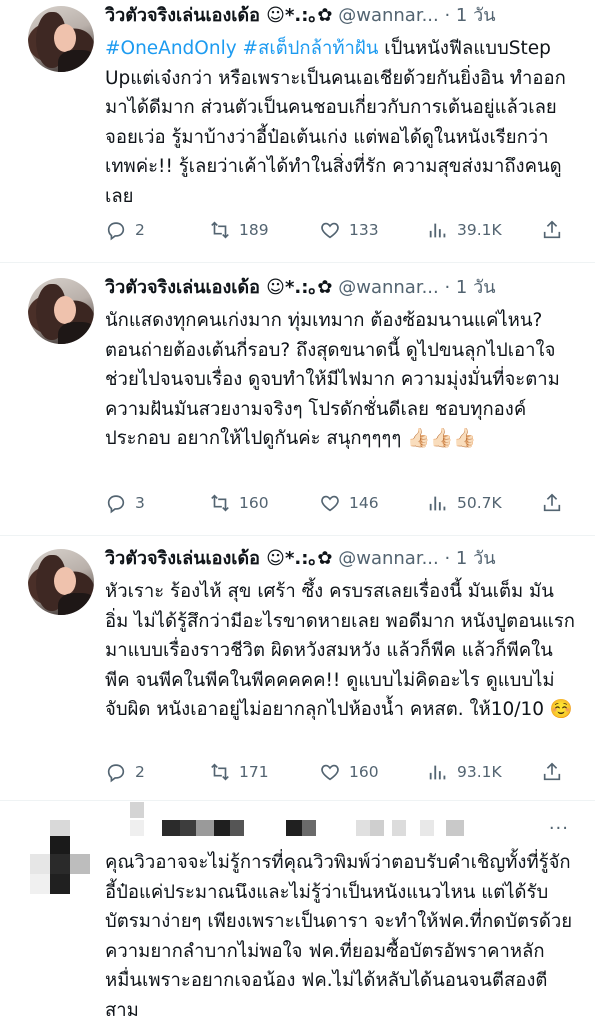 Image resolution: width=595 pixels, height=1024 pixels. Describe the element at coordinates (559, 828) in the screenshot. I see `more-options-icon: ···` at that location.